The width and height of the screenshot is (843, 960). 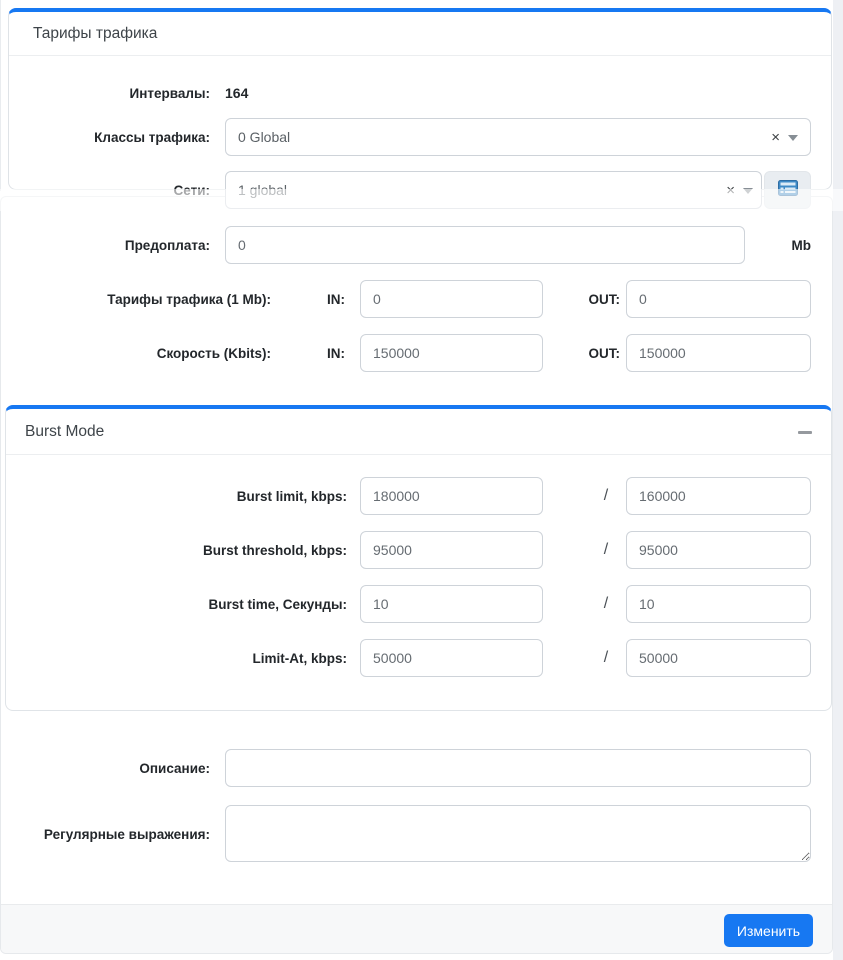 I want to click on burst-limit-out-input, so click(x=718, y=496).